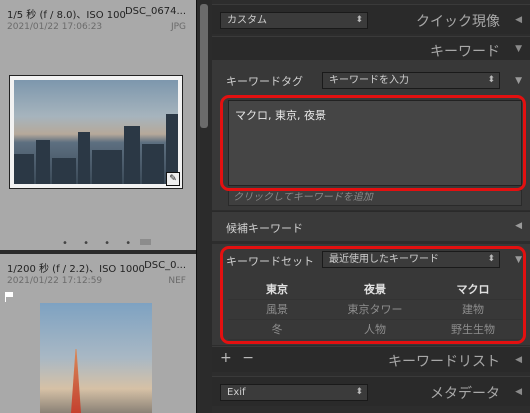 The image size is (530, 413). What do you see at coordinates (465, 52) in the screenshot?
I see `keyword-title: キーワード` at bounding box center [465, 52].